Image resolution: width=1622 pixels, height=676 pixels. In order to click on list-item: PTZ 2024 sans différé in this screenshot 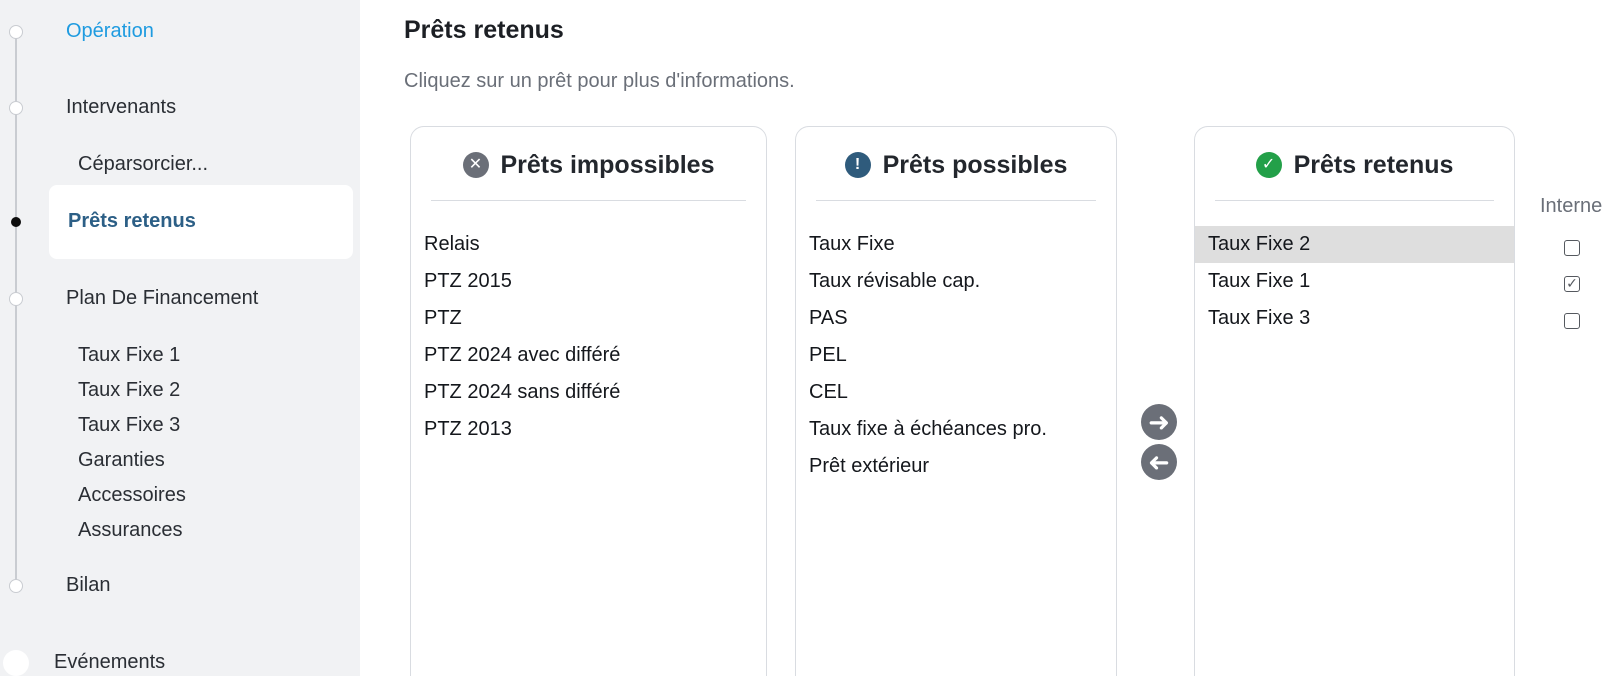, I will do `click(588, 392)`.